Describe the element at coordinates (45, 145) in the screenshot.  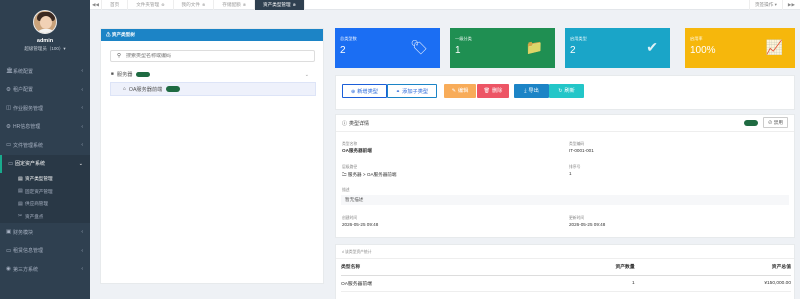
I see `sidebar-item-file-system: ▭ 文件管理系统 ‹` at that location.